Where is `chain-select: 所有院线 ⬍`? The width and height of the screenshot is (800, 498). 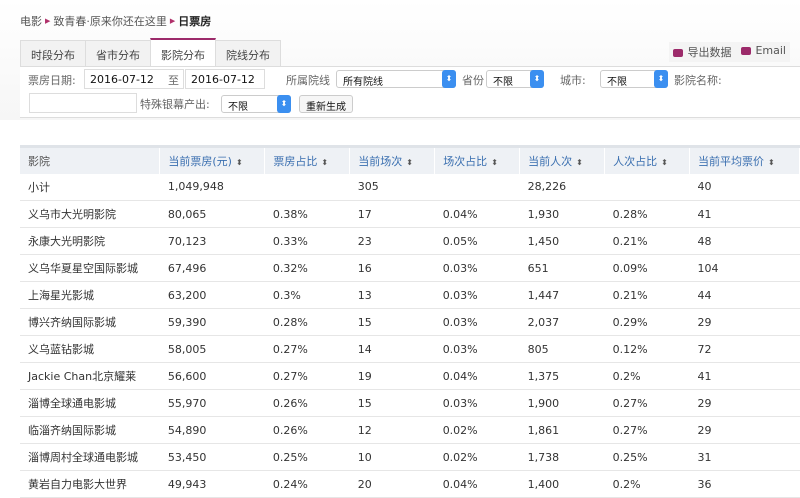
chain-select: 所有院线 ⬍ is located at coordinates (396, 79).